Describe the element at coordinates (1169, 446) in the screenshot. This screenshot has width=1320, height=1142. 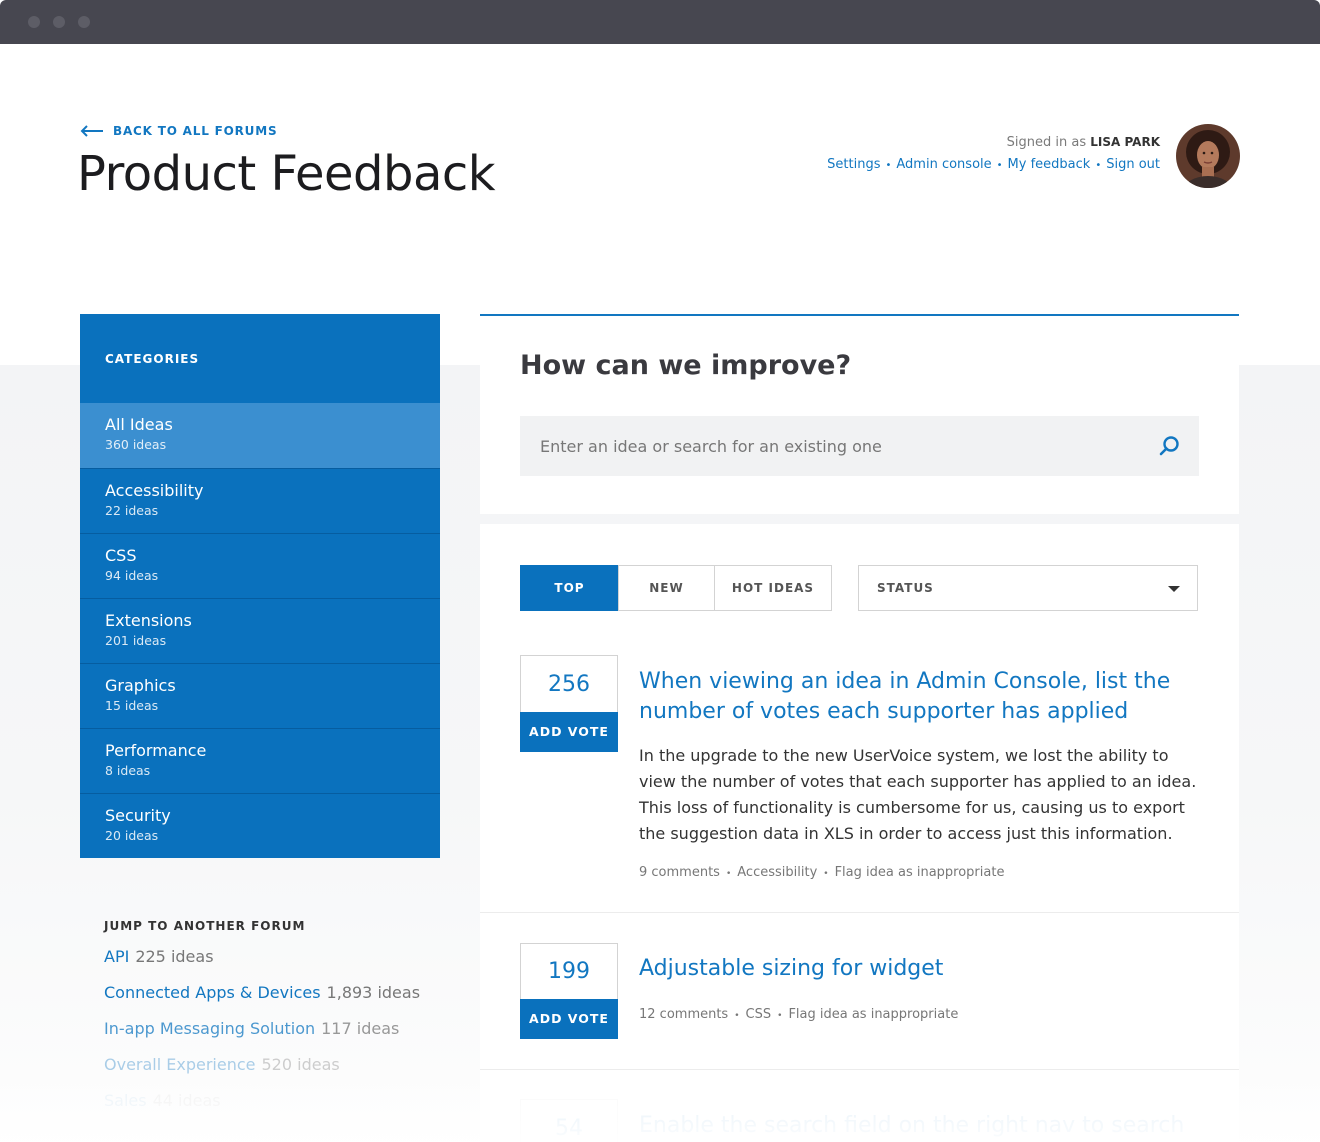
I see `search-icon` at that location.